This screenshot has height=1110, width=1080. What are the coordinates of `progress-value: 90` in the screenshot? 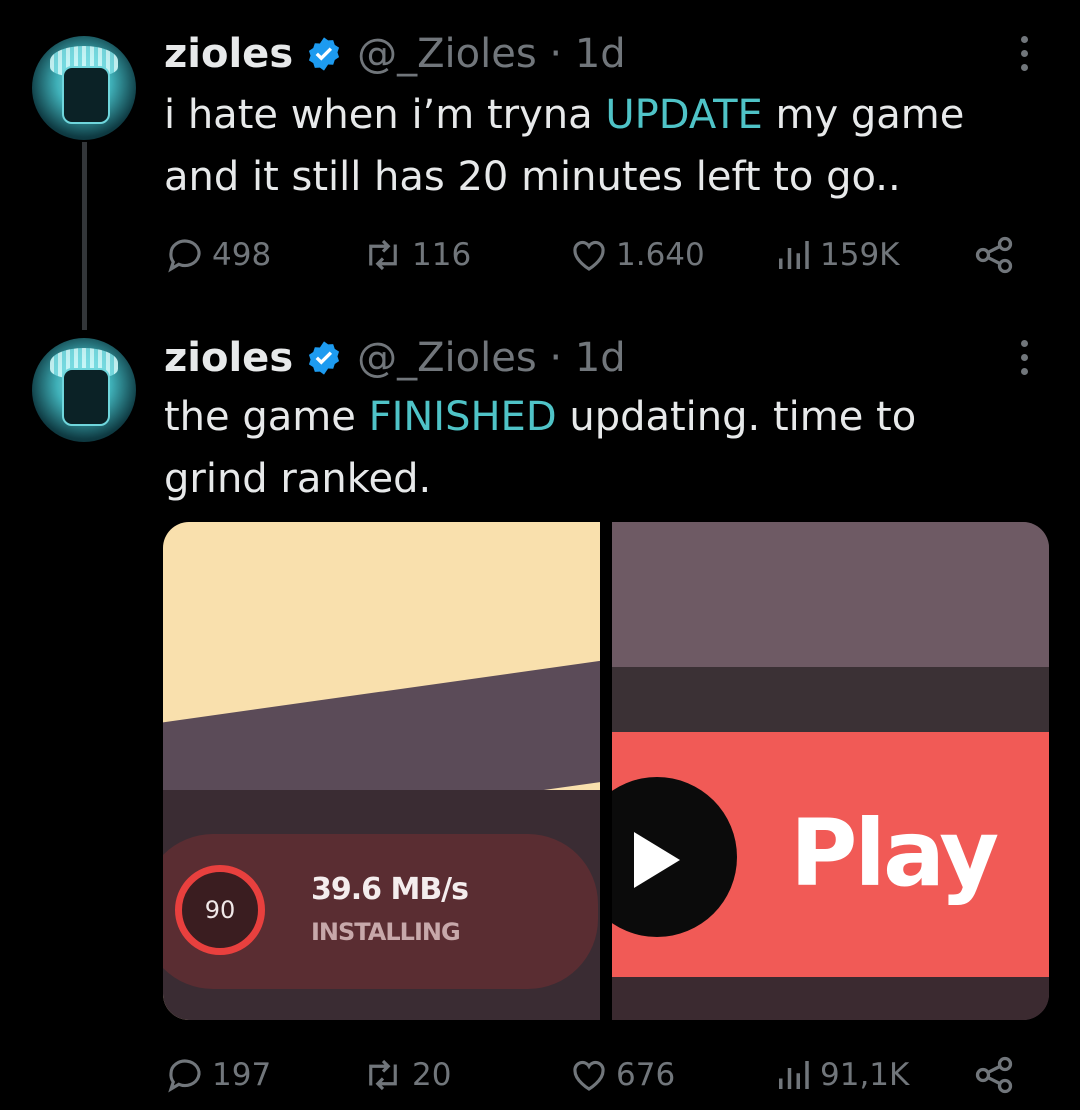 It's located at (220, 910).